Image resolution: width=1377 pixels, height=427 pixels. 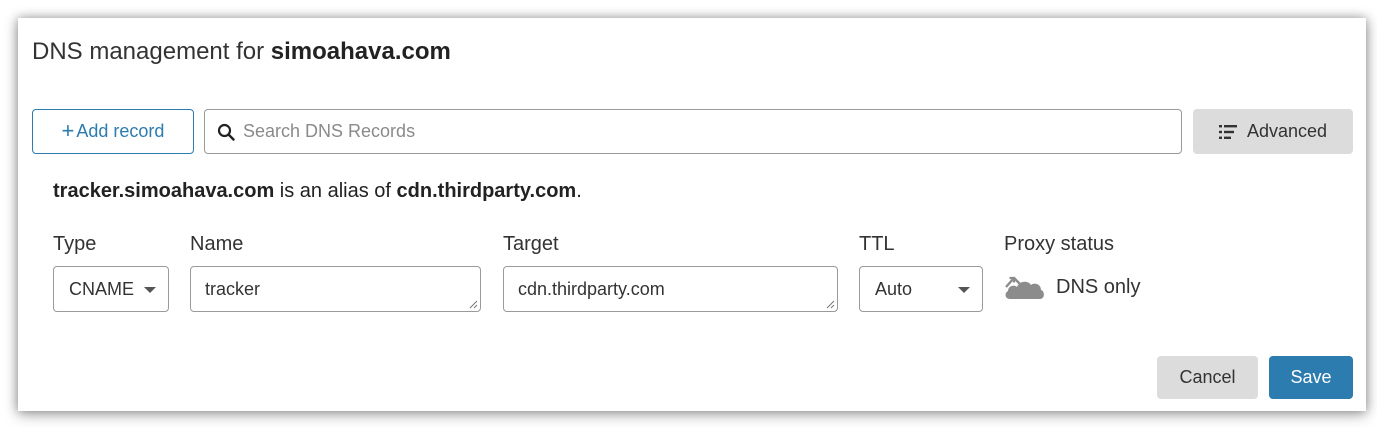 I want to click on proxy-status-value: DNS only, so click(x=1098, y=286).